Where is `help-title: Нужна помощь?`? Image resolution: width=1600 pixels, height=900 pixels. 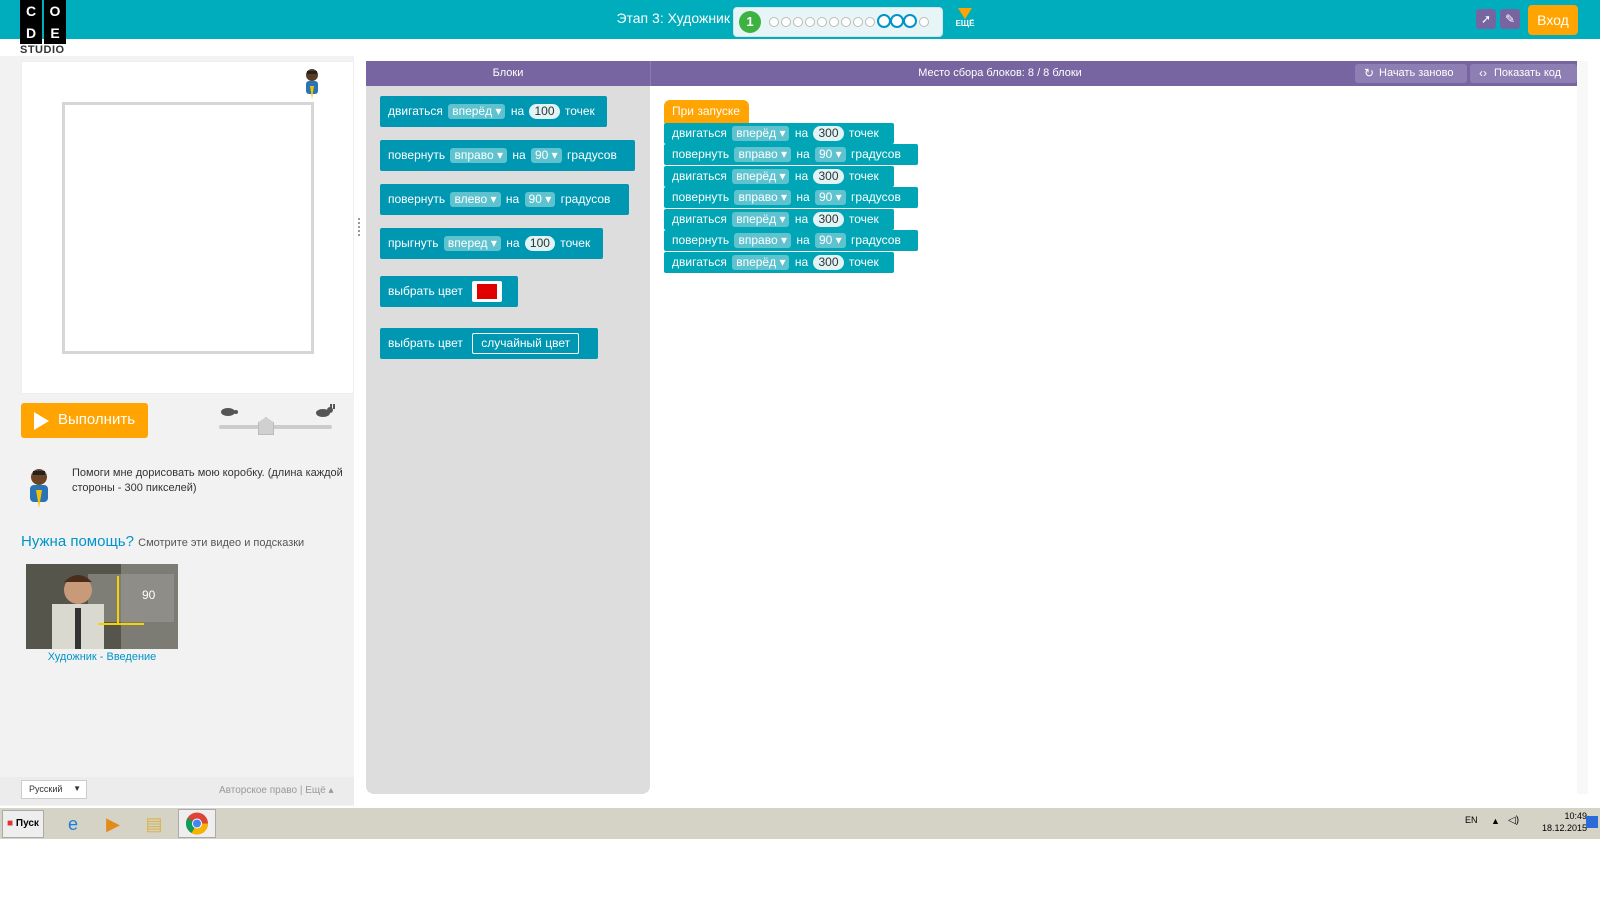
help-title: Нужна помощь? is located at coordinates (77, 541).